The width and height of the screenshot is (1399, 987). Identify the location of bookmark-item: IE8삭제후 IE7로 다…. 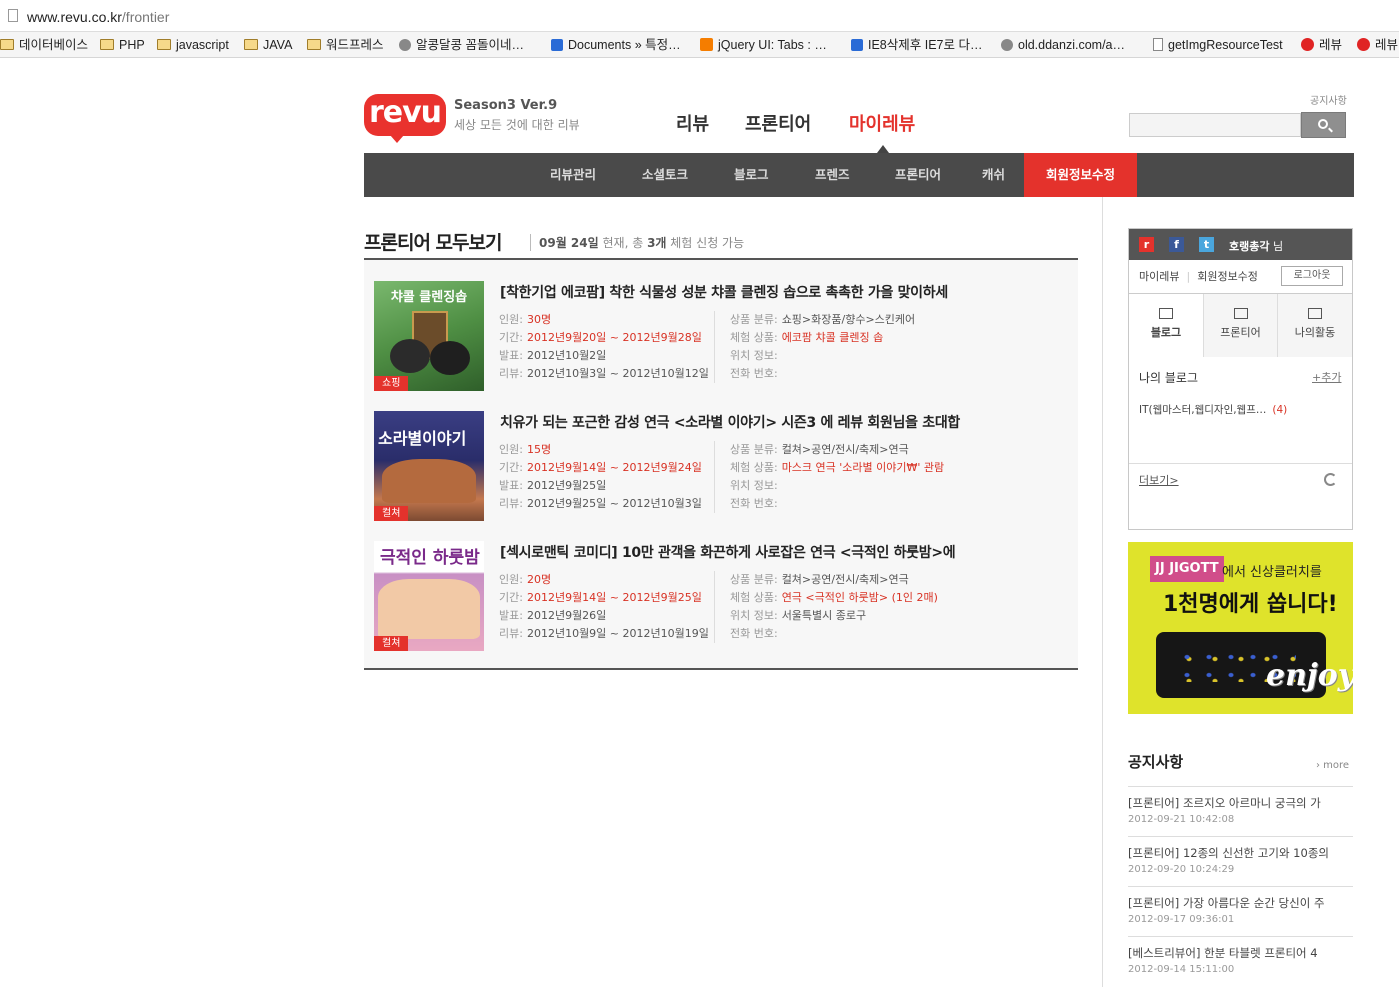
(916, 45).